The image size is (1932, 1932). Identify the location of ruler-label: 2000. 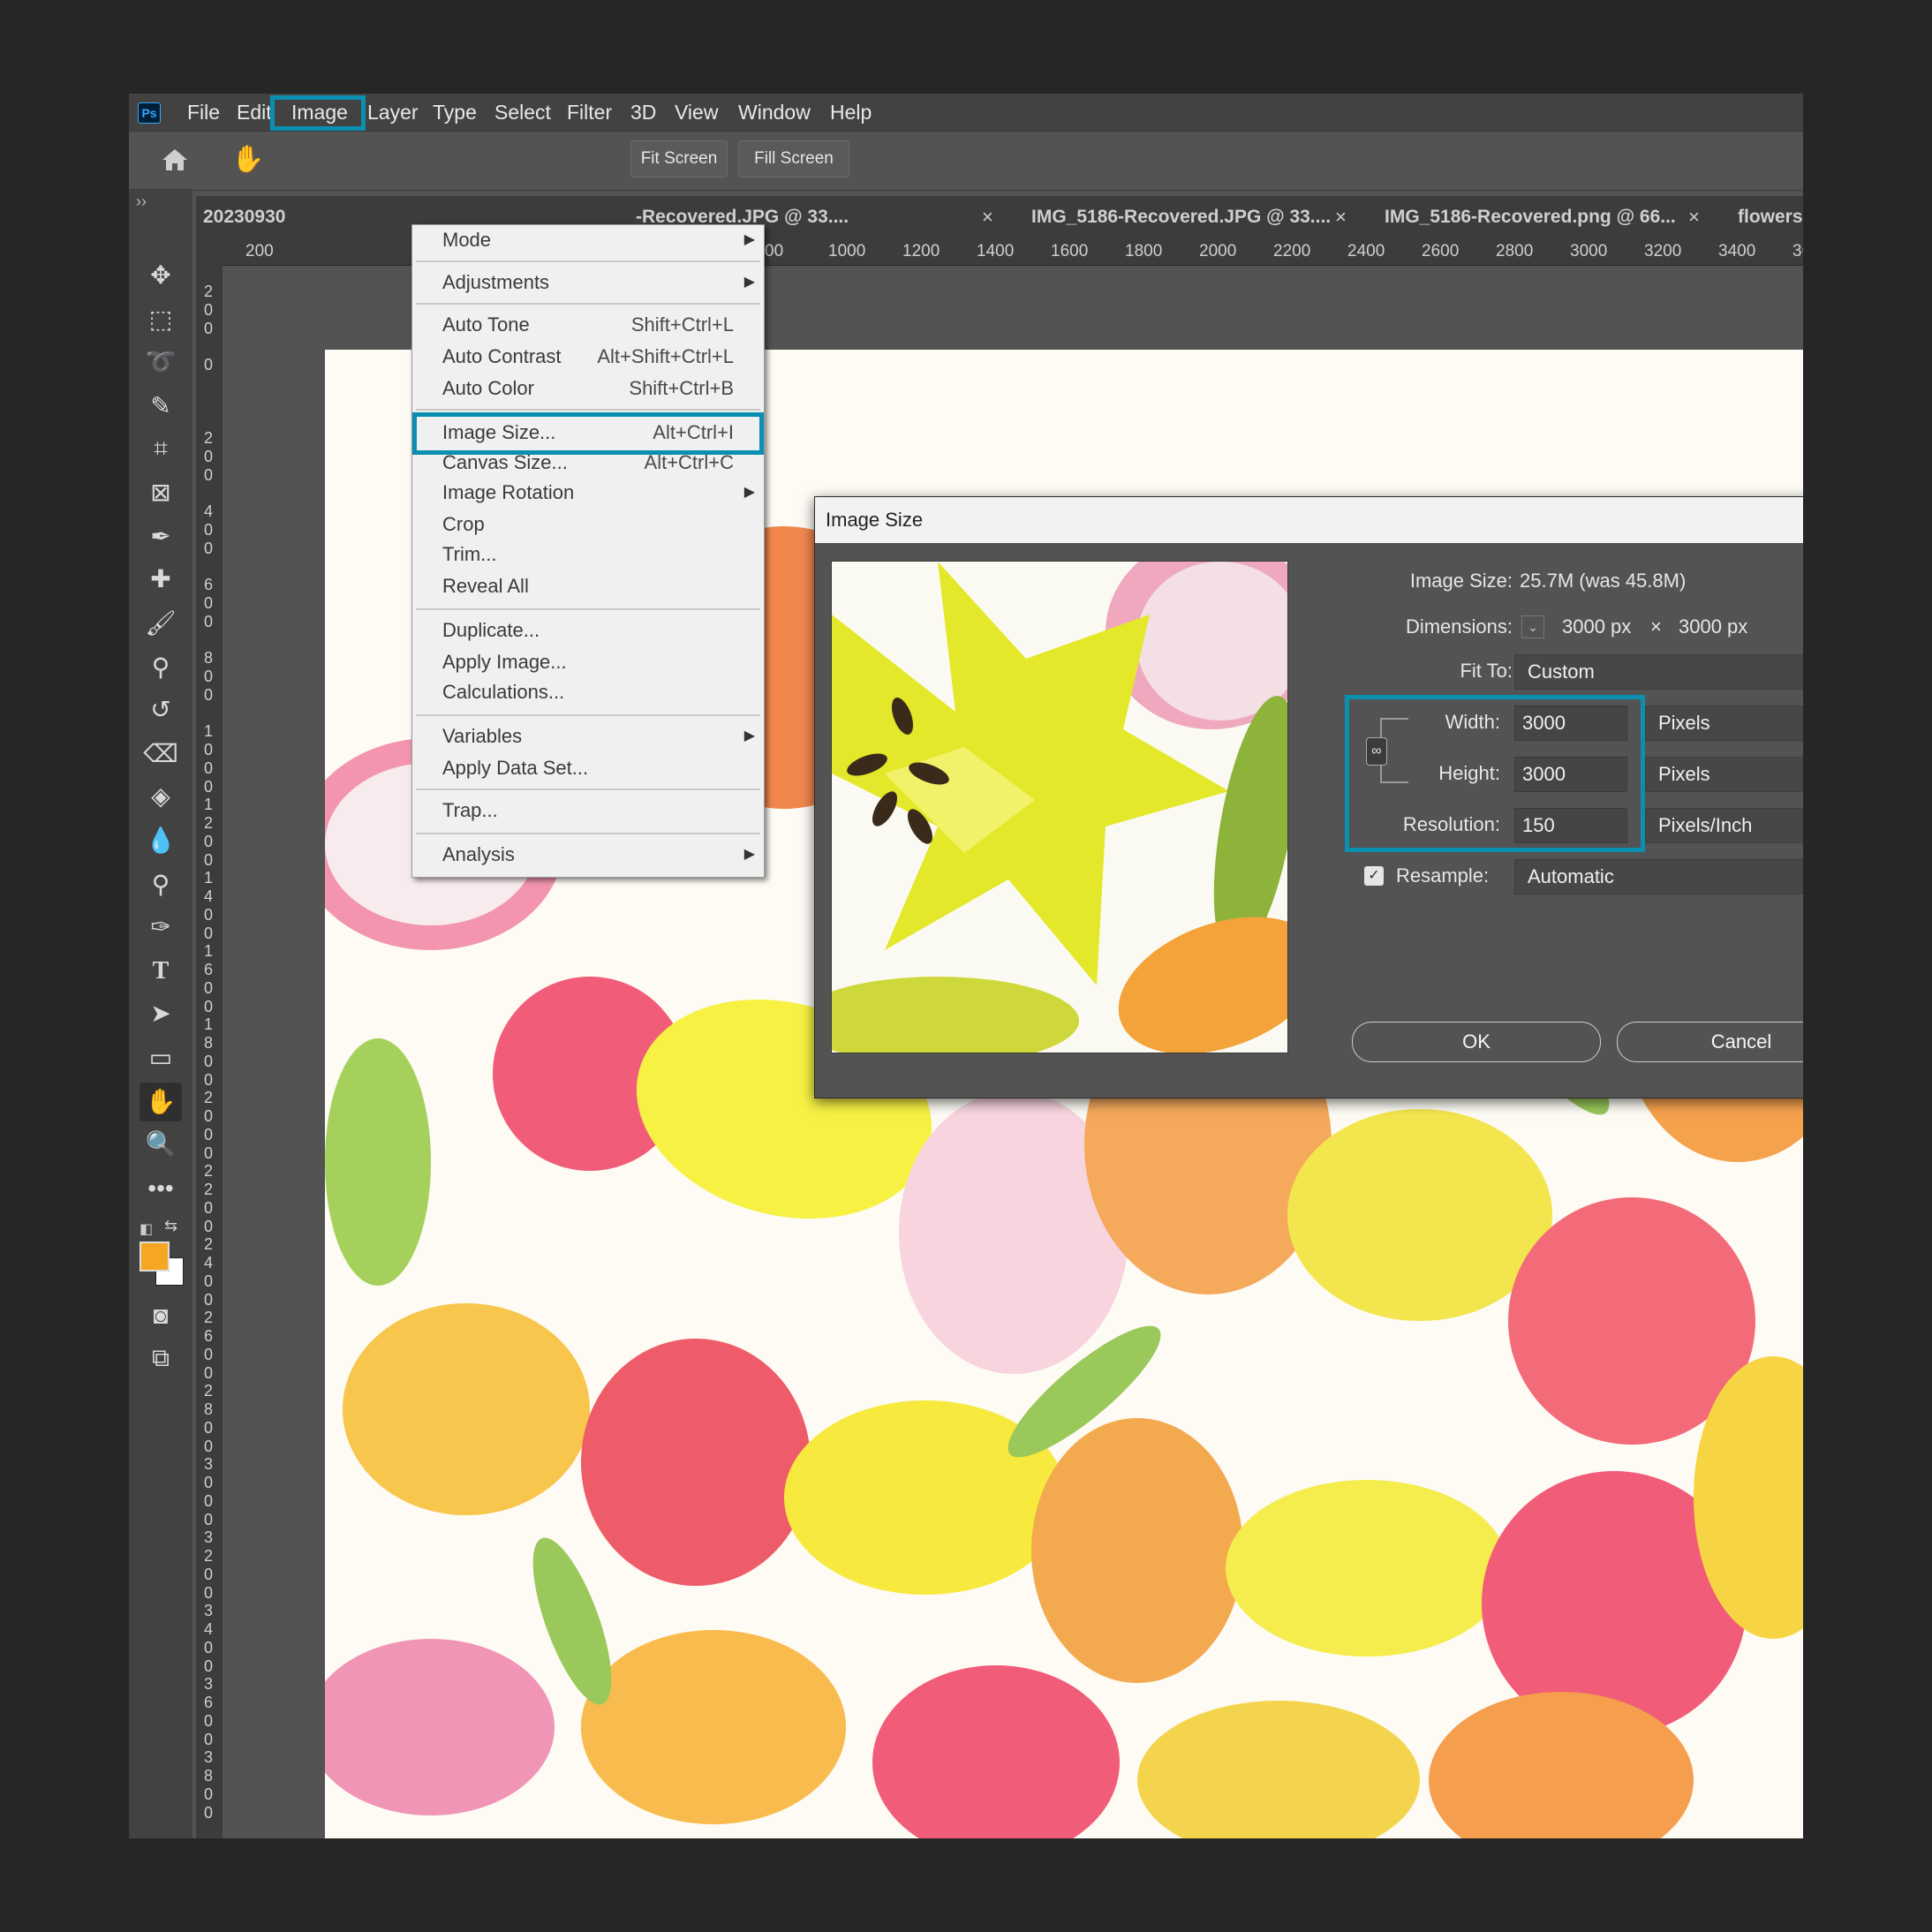
(208, 1125).